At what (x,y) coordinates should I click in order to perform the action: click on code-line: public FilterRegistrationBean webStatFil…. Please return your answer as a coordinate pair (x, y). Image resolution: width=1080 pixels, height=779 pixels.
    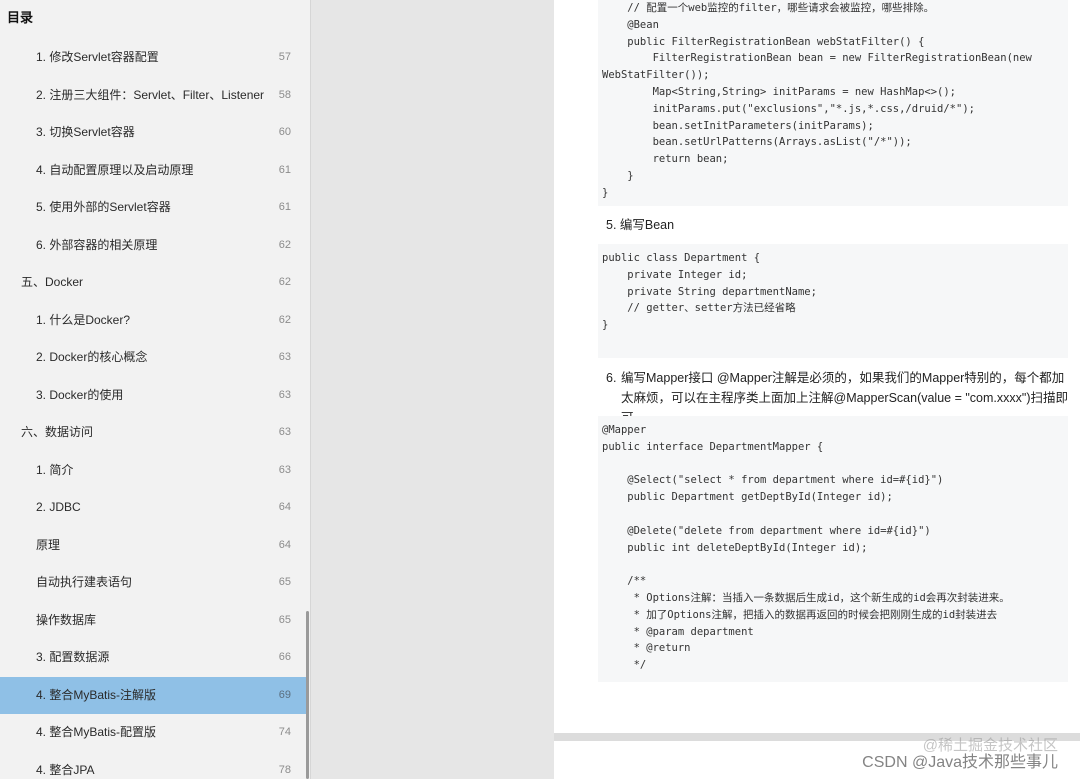
    Looking at the image, I should click on (763, 41).